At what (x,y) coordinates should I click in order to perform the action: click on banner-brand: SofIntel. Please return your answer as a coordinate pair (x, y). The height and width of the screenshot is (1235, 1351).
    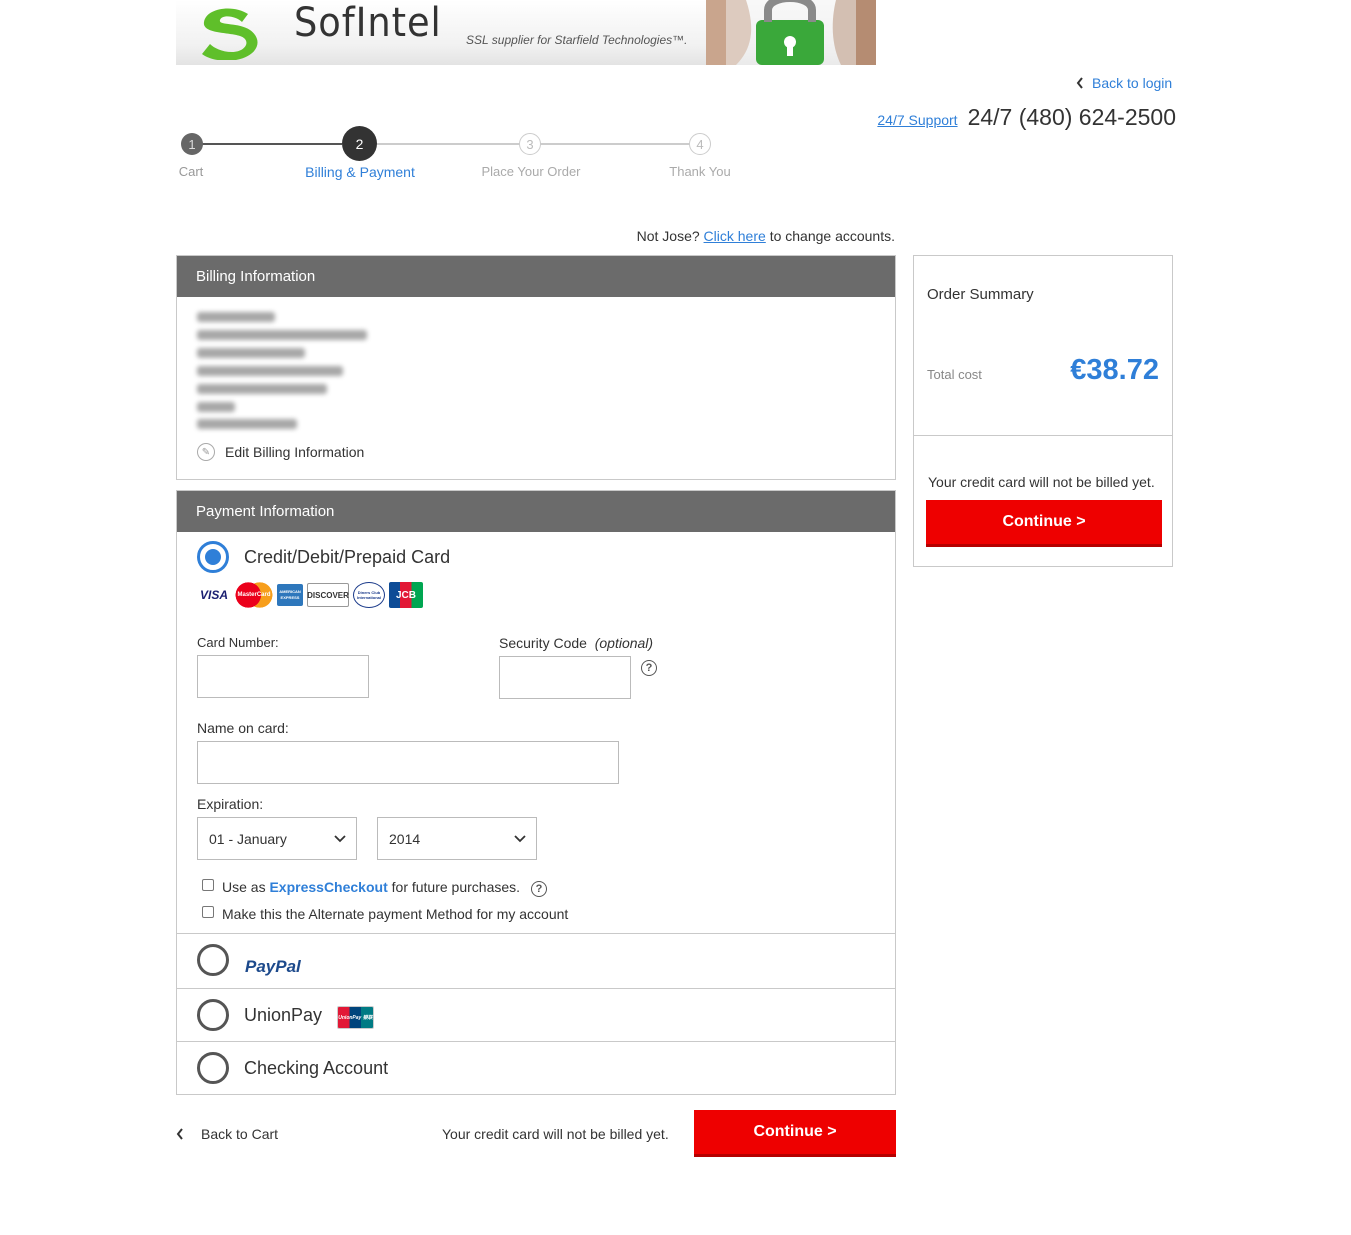
    Looking at the image, I should click on (368, 23).